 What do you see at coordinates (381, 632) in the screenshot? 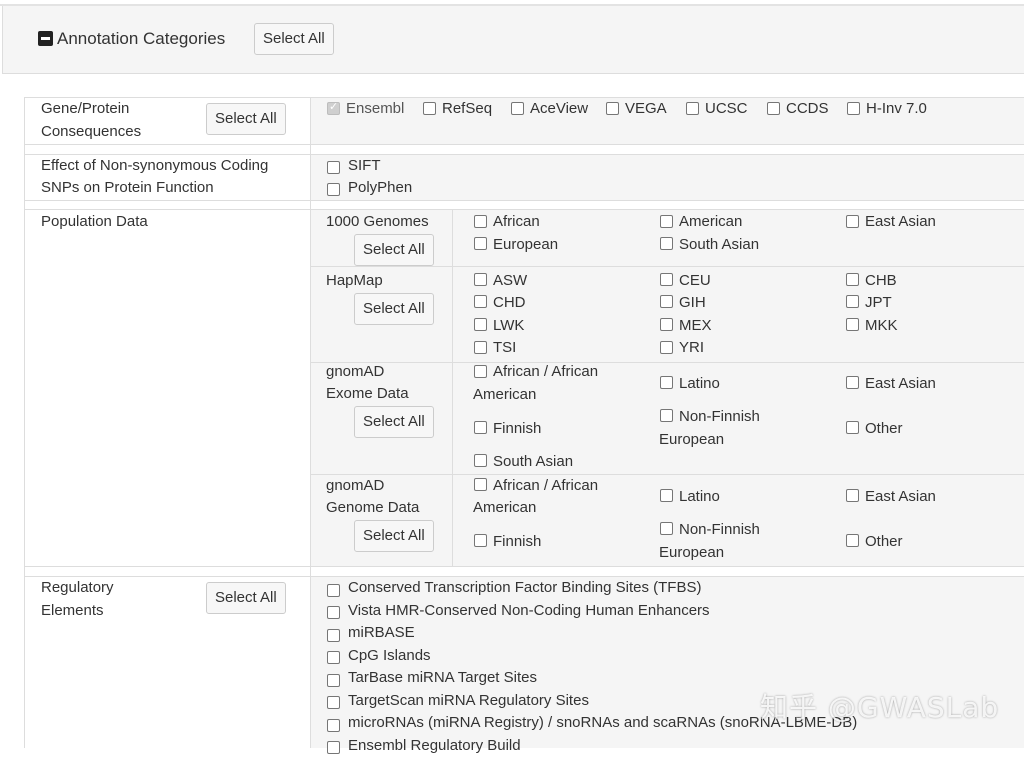
I see `mirbase-label: miRBASE` at bounding box center [381, 632].